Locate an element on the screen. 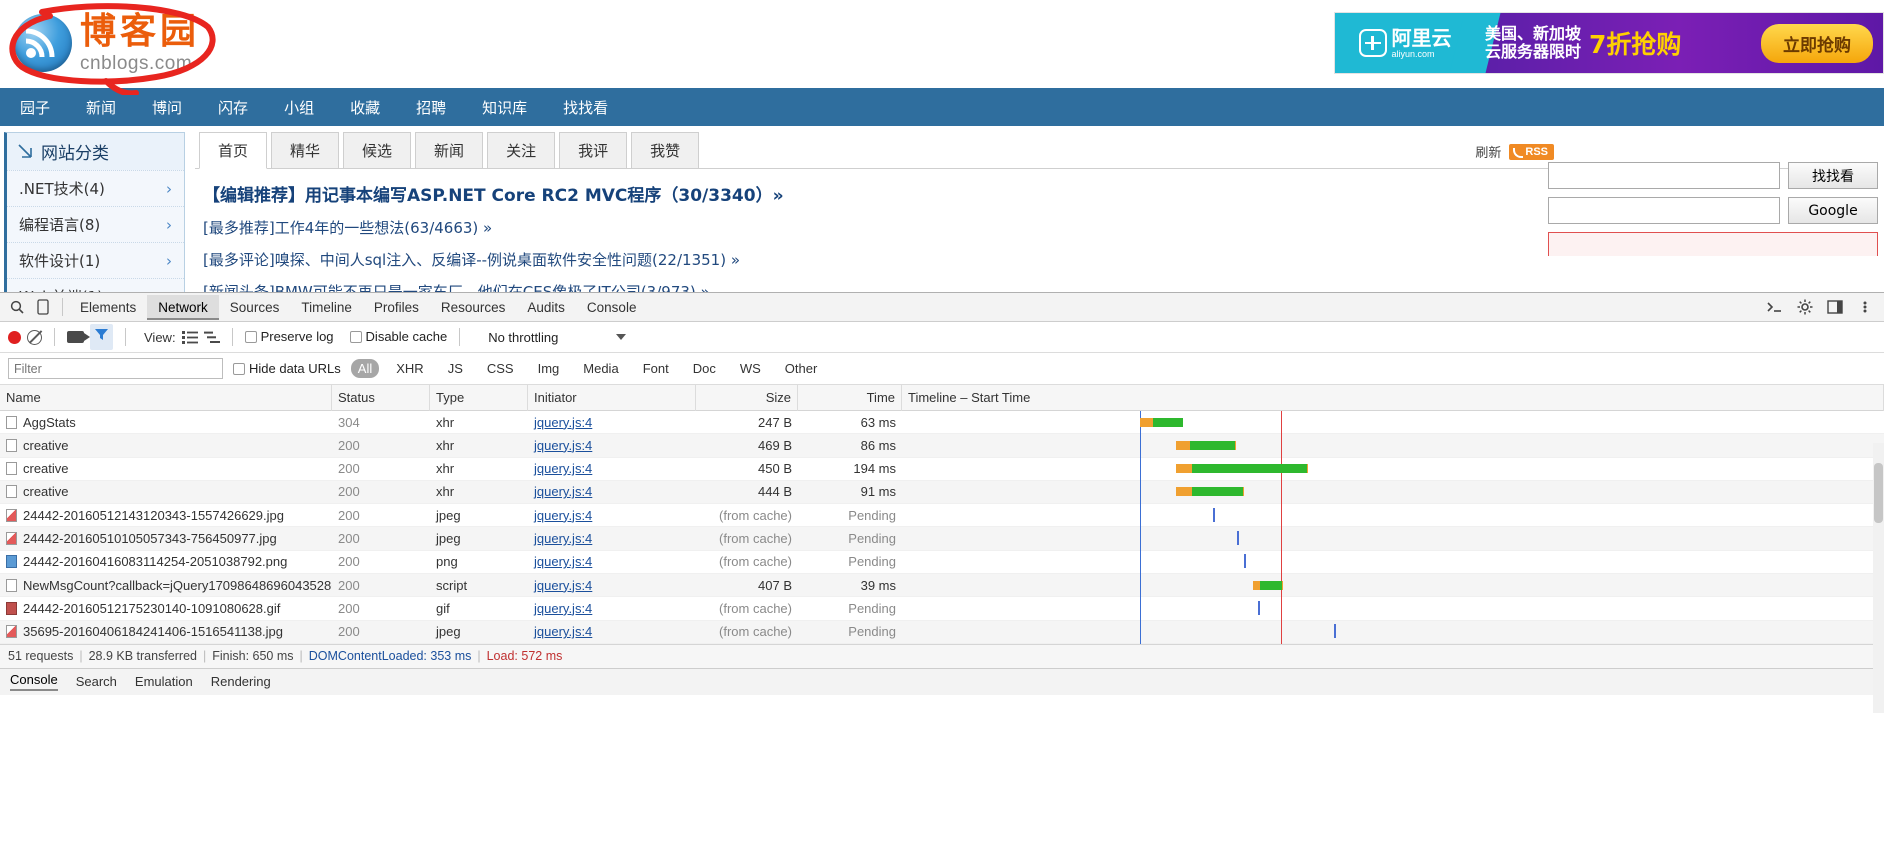  chevron-down-icon is located at coordinates (621, 337).